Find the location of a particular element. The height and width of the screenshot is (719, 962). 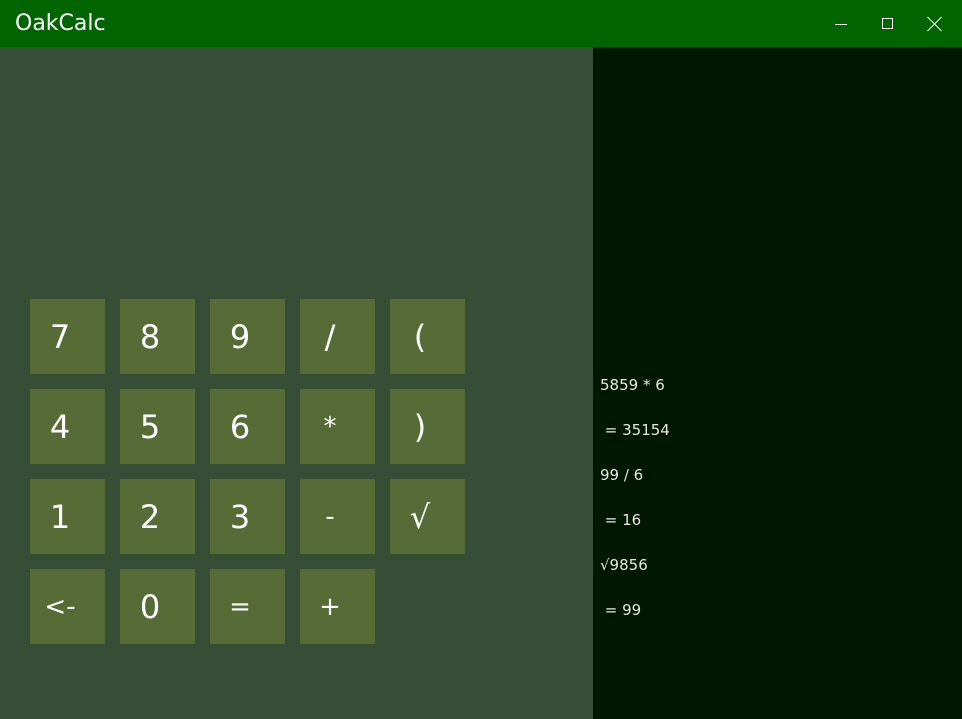

title-bar: OakCalc is located at coordinates (481, 23).